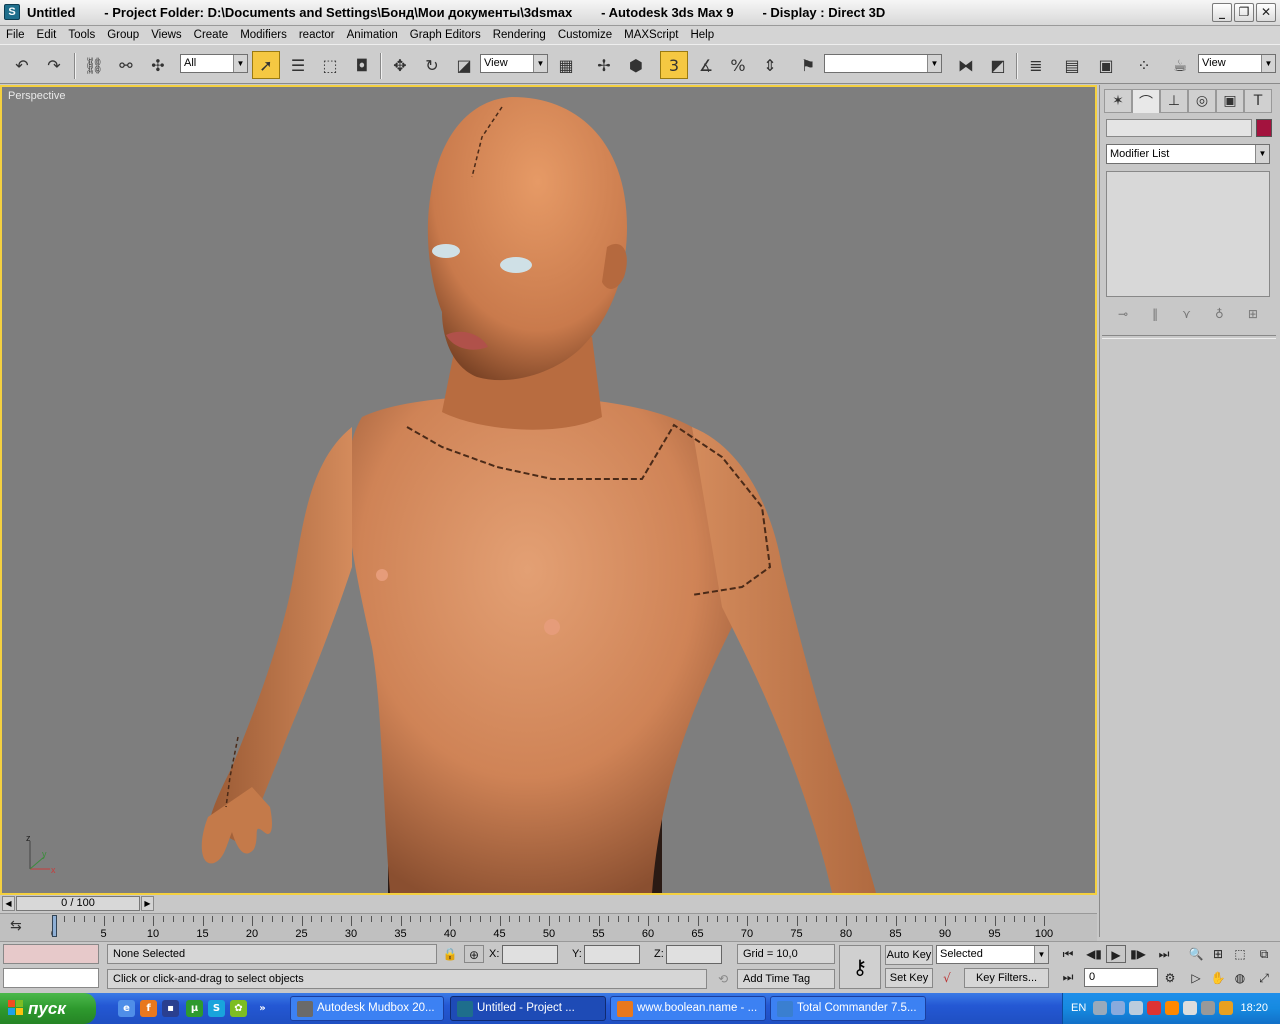 The image size is (1280, 1024). What do you see at coordinates (1068, 977) in the screenshot?
I see `key-mode-toggle-icon: ⏭` at bounding box center [1068, 977].